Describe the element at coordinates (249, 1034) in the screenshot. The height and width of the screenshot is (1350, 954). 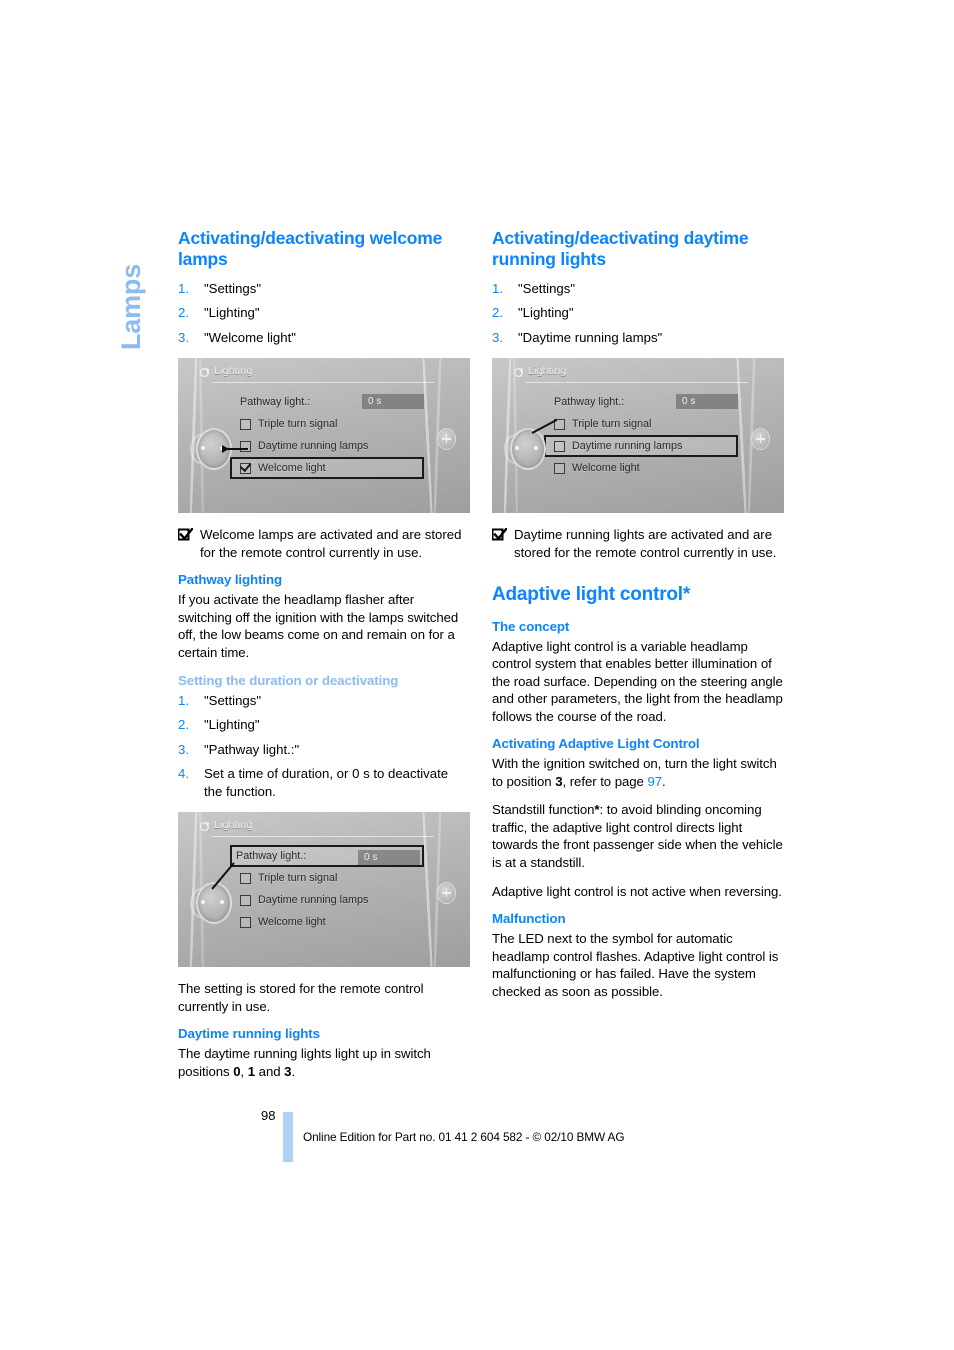
I see `heading-daytime-running-lights: Daytime running lights` at that location.